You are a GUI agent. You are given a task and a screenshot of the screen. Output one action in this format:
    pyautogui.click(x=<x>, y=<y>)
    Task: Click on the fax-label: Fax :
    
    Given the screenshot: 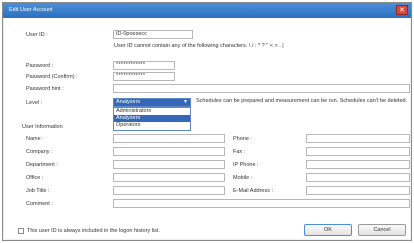 What is the action you would take?
    pyautogui.click(x=239, y=152)
    